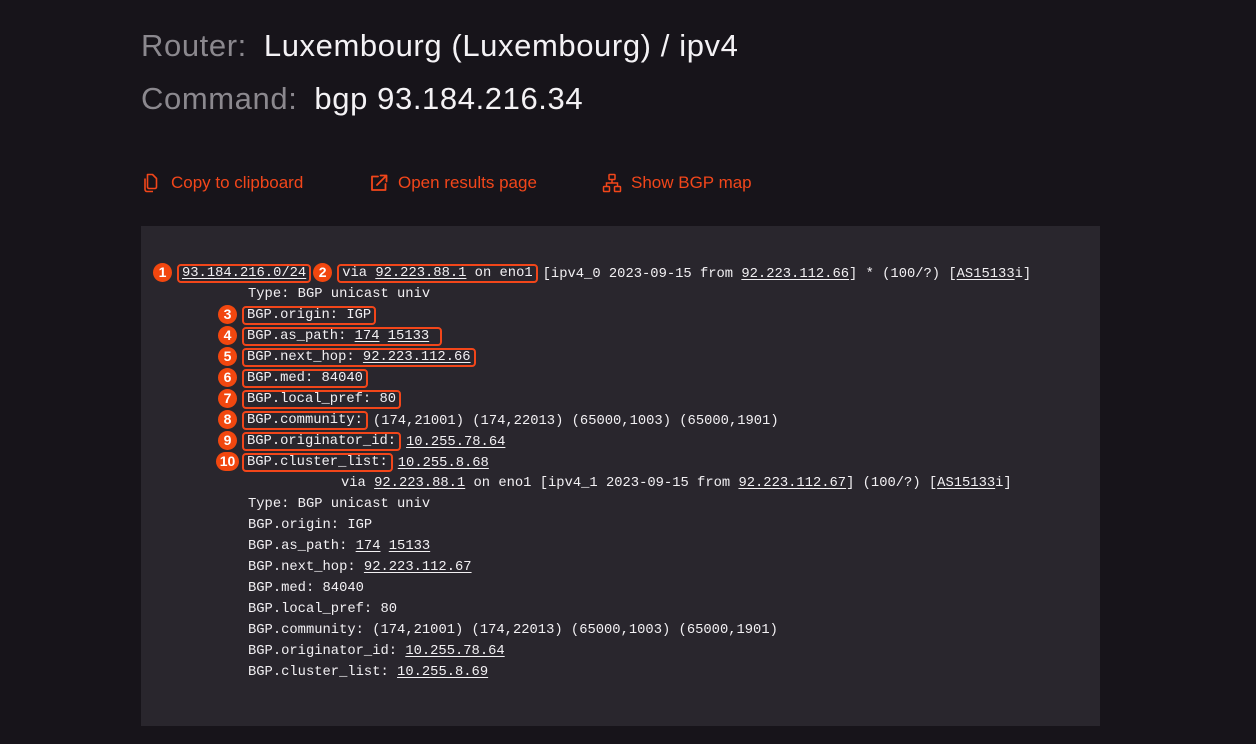 The width and height of the screenshot is (1256, 744). I want to click on attr-value: IGP, so click(359, 315).